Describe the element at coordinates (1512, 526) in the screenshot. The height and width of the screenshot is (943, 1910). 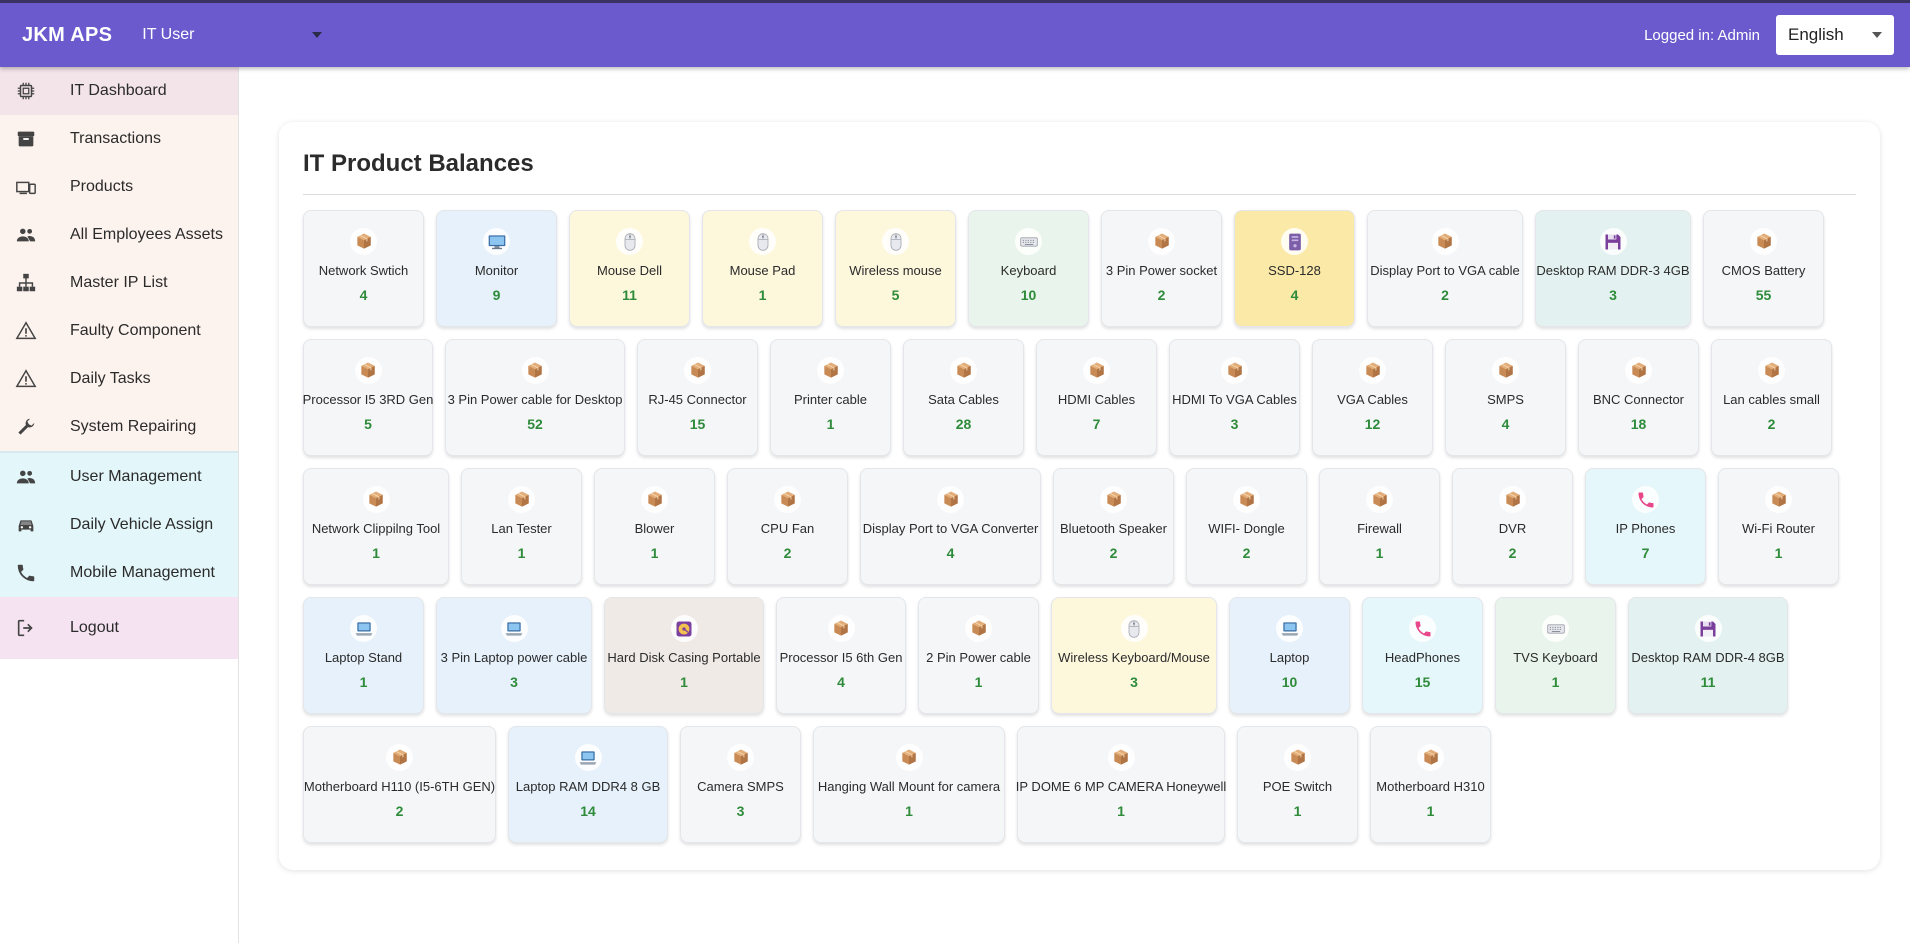
I see `product-tile-dvr: DVR 2` at that location.